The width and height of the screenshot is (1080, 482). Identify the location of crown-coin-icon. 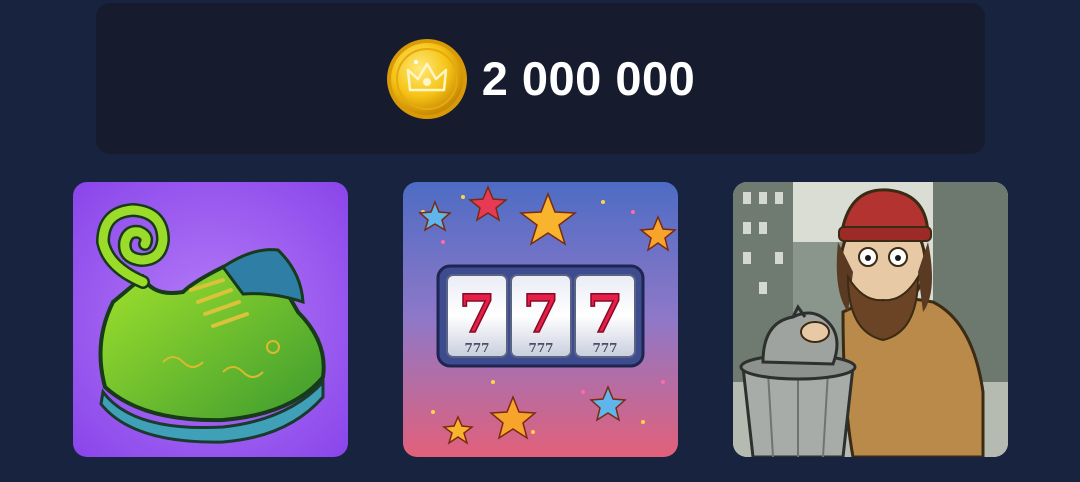
(426, 78).